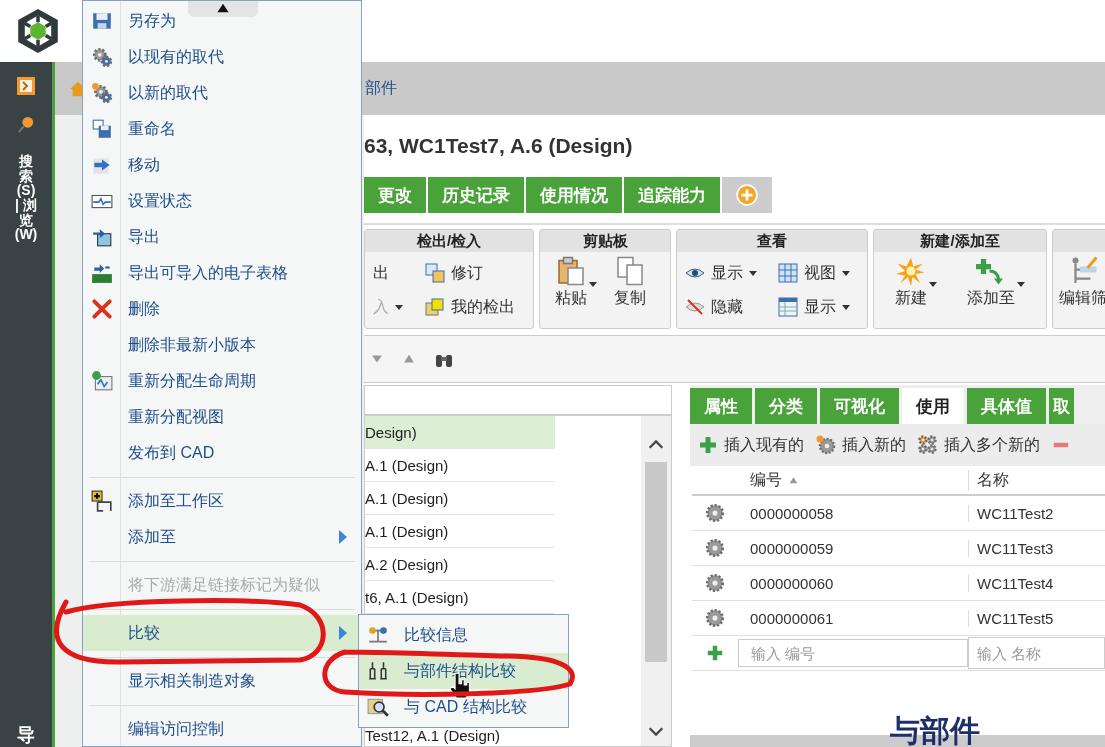 The width and height of the screenshot is (1105, 747). What do you see at coordinates (222, 165) in the screenshot?
I see `menu-item: 移动` at bounding box center [222, 165].